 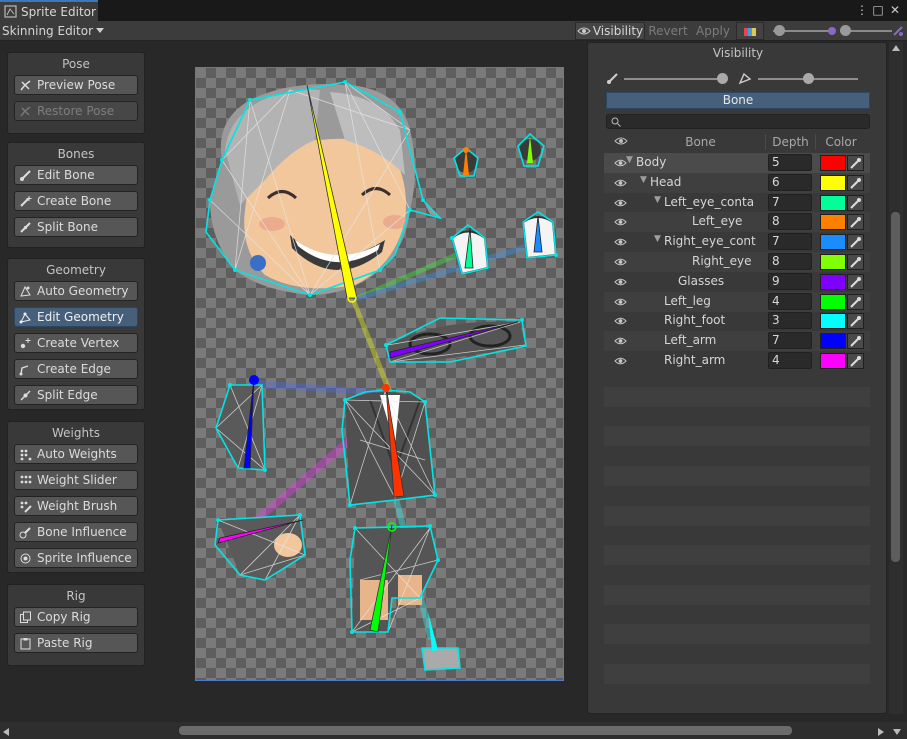 I want to click on bone-row: ▼ Body 5, so click(x=737, y=163).